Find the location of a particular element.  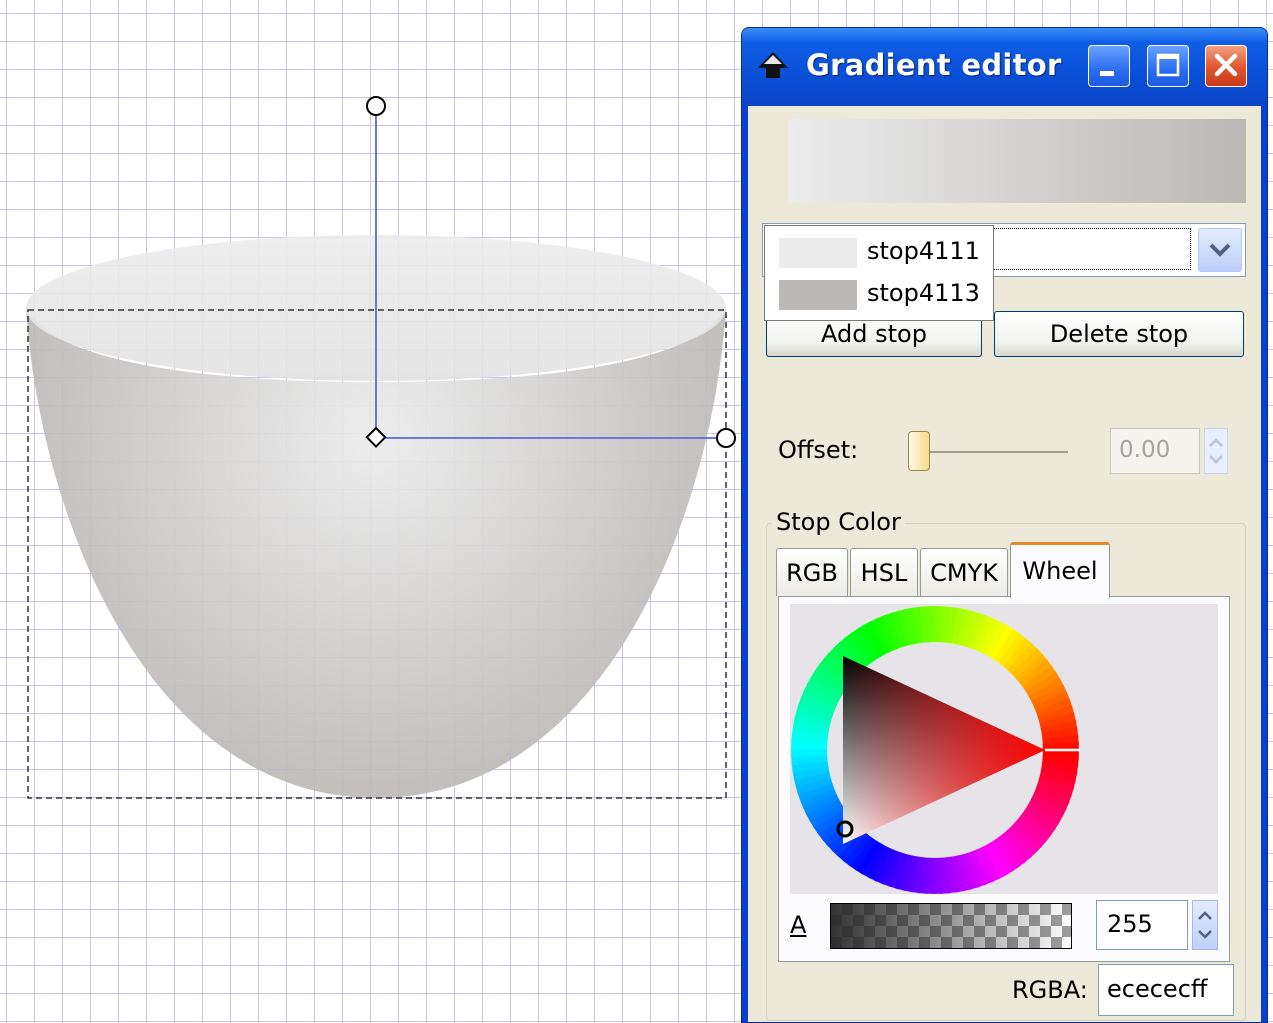

alpha-slider is located at coordinates (951, 926).